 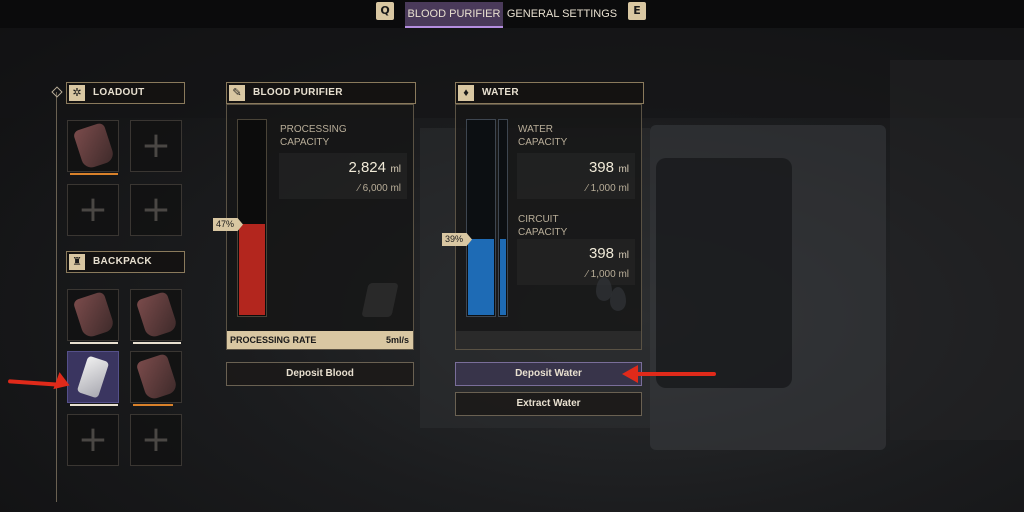 I want to click on background-wall, so click(x=957, y=250).